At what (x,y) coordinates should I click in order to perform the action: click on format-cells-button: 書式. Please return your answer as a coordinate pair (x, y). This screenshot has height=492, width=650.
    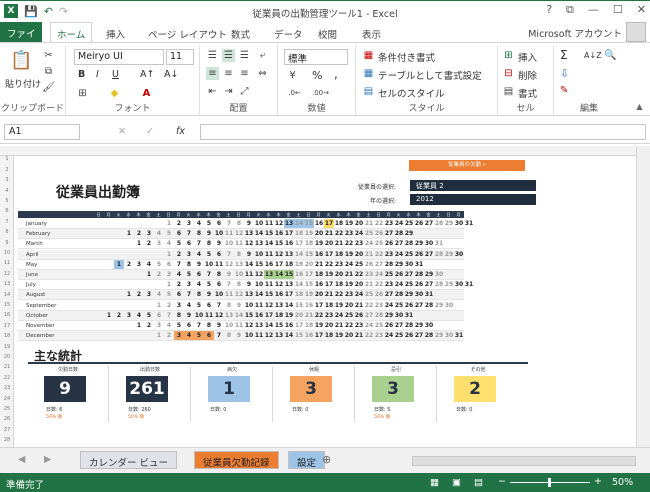
    Looking at the image, I should click on (527, 93).